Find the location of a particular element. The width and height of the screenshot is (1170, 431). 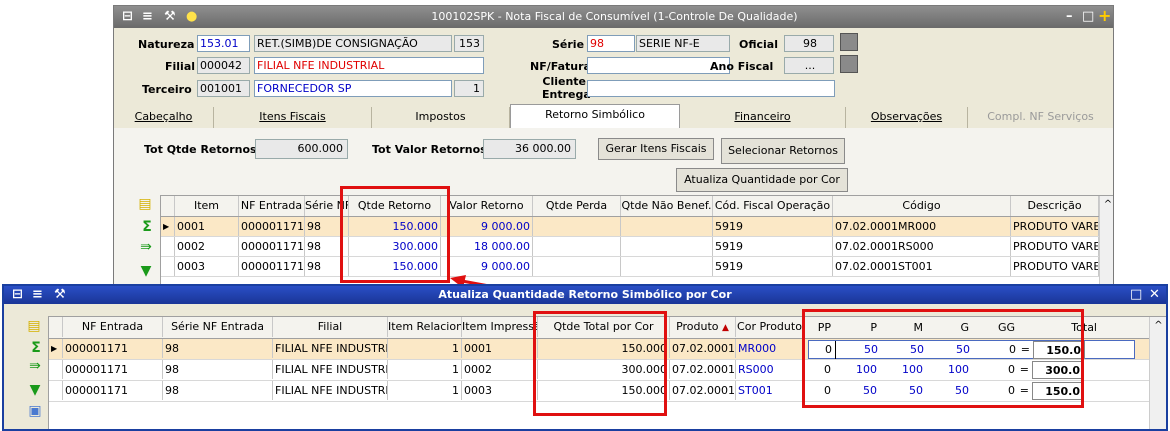

col-cor-produto: Cor Produto is located at coordinates (770, 327).